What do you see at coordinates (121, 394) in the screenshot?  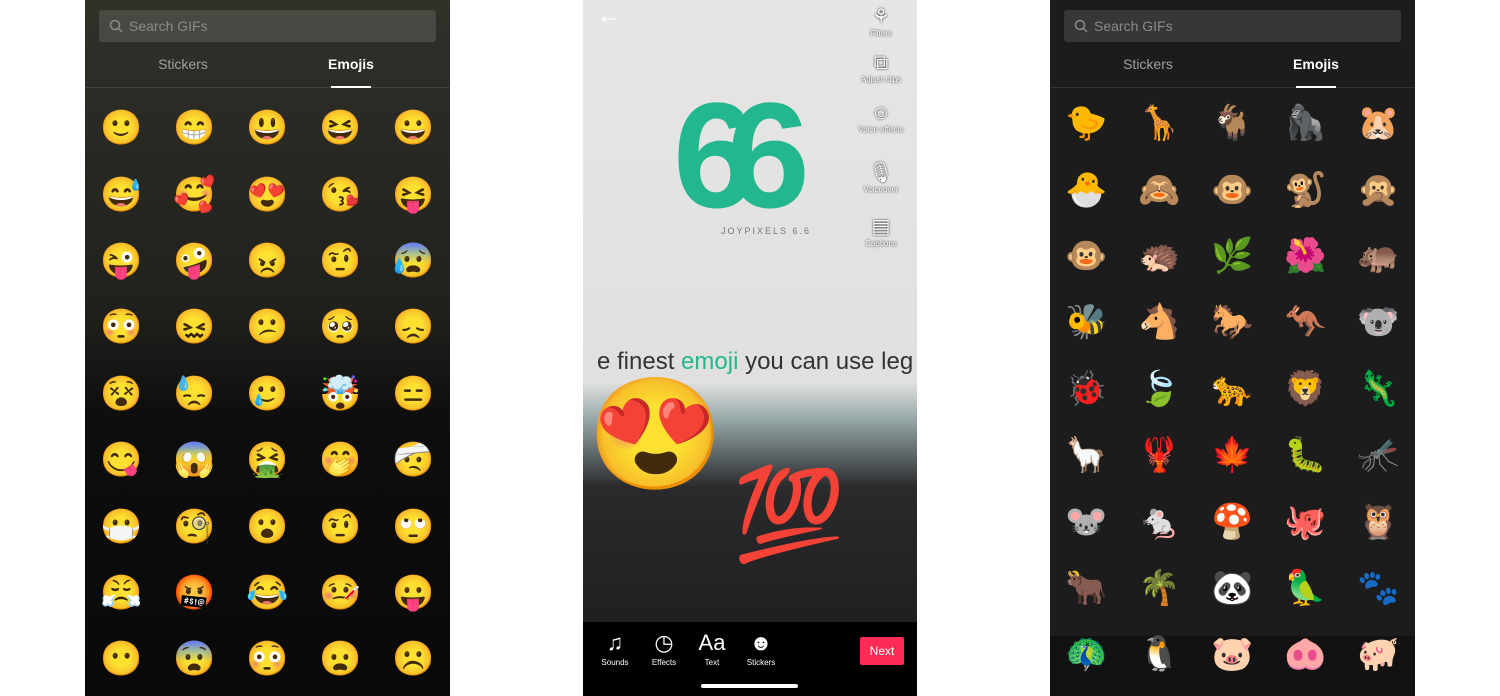 I see `emoji-cell: 😵` at bounding box center [121, 394].